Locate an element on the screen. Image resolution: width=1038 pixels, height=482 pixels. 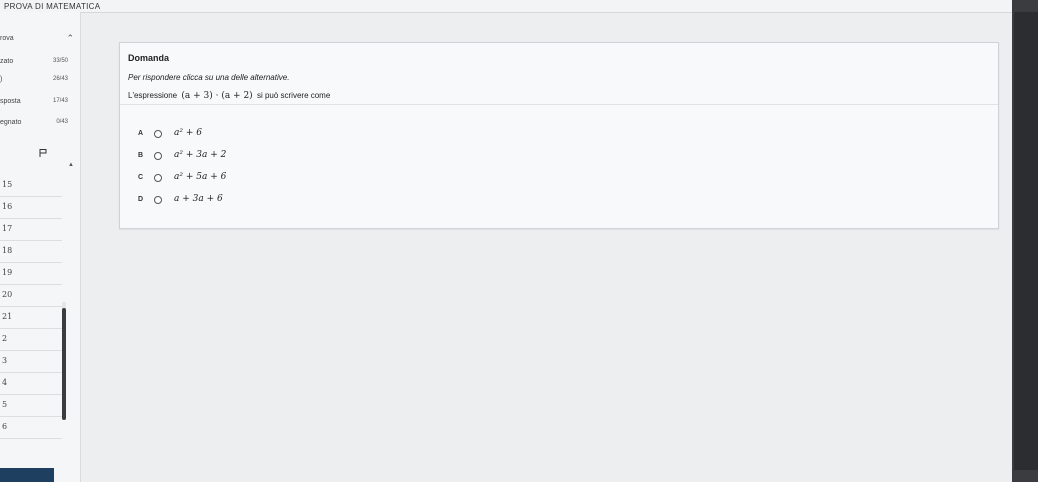
question-number: 16 is located at coordinates (7, 206).